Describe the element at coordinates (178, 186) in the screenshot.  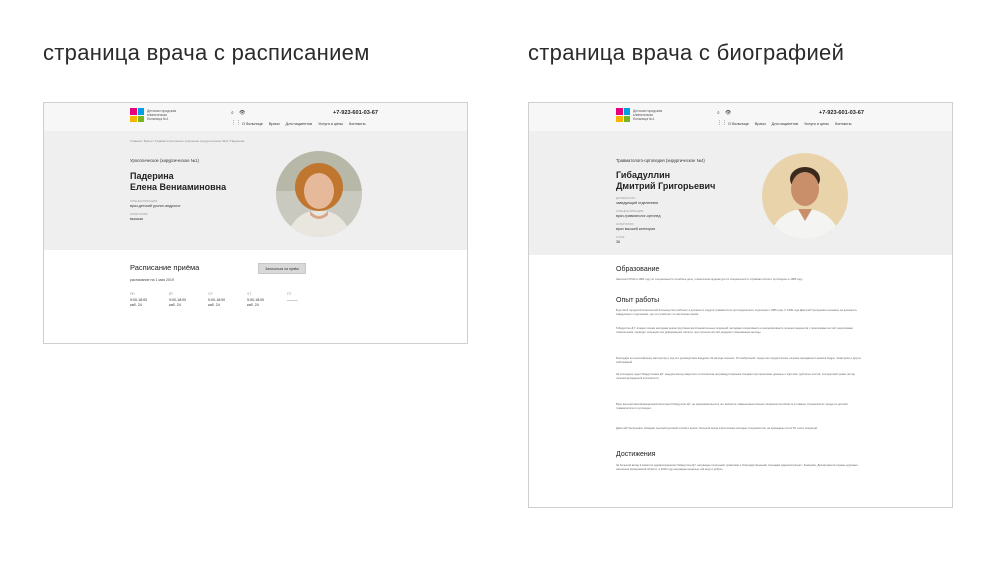
I see `doctor-first-names: Елена Вениаминовна` at that location.